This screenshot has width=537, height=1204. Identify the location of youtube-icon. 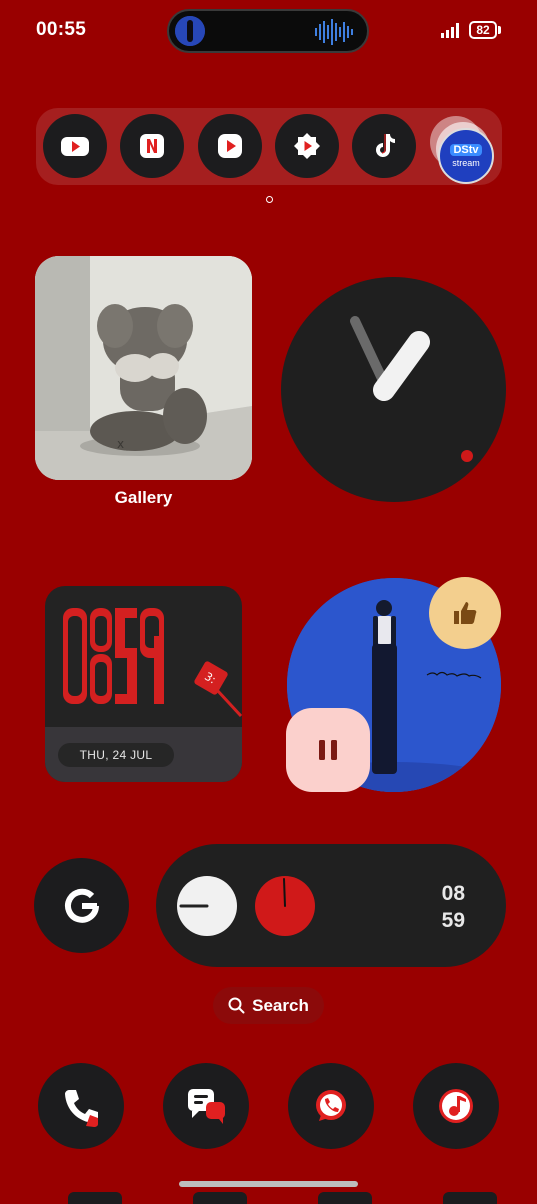
(75, 146).